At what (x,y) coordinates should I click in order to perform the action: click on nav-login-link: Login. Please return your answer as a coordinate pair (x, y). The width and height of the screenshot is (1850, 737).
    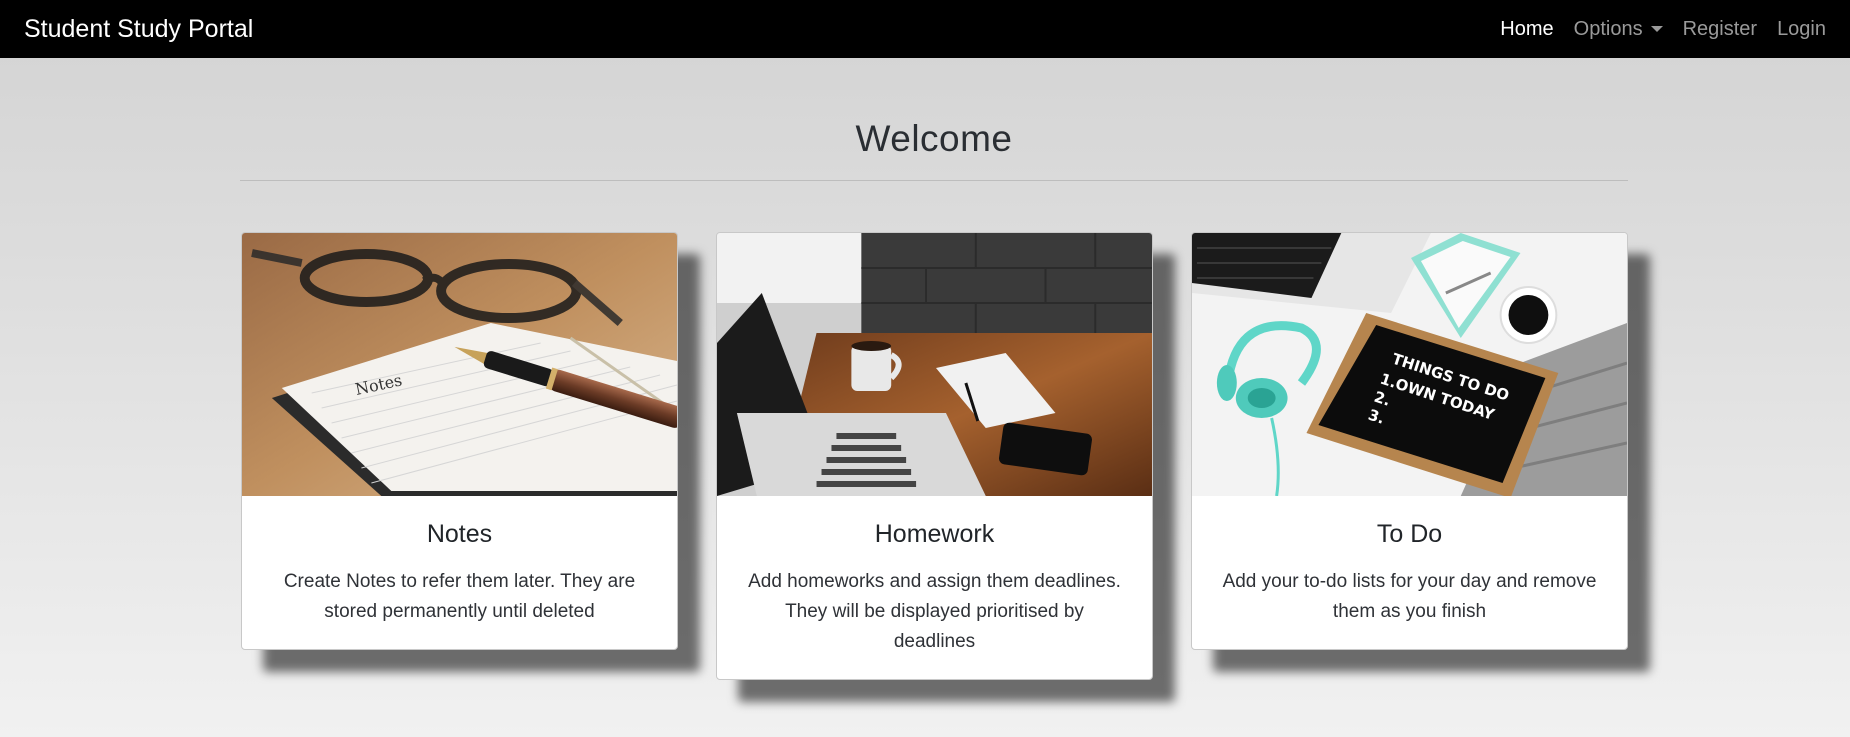
    Looking at the image, I should click on (1801, 29).